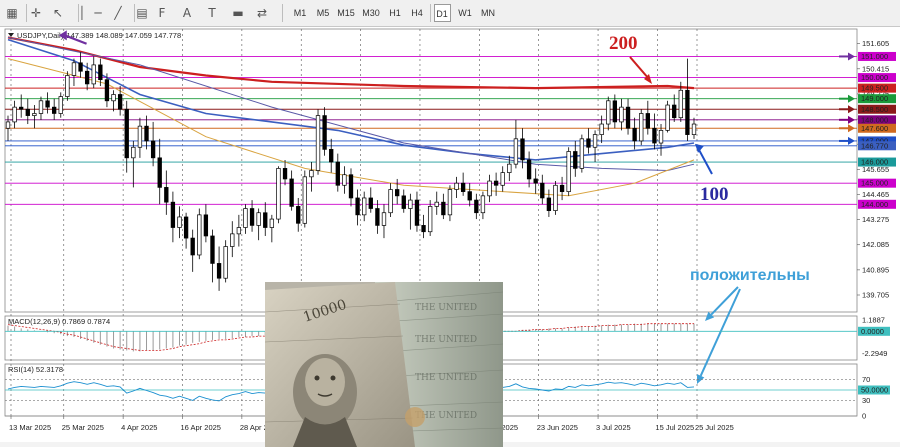 The height and width of the screenshot is (447, 900). Describe the element at coordinates (142, 13) in the screenshot. I see `channel-icon: ▤` at that location.